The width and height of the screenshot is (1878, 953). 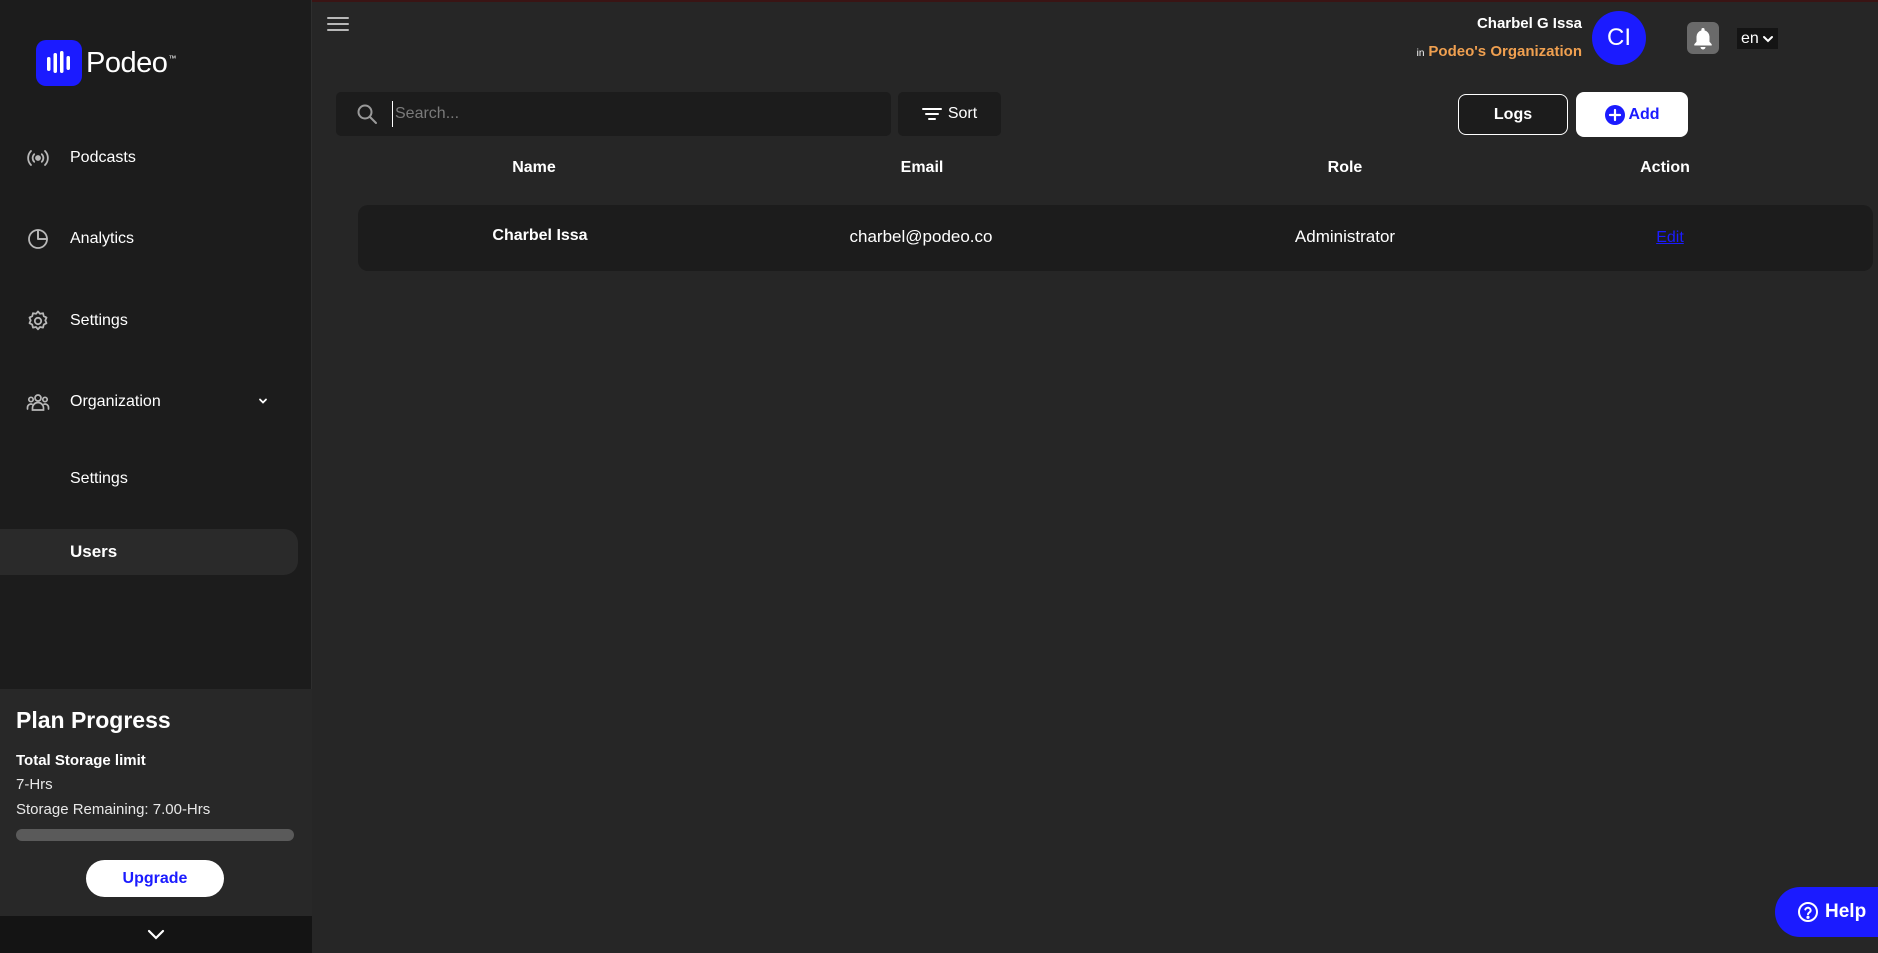 What do you see at coordinates (540, 235) in the screenshot?
I see `user-name-cell: Charbel Issa` at bounding box center [540, 235].